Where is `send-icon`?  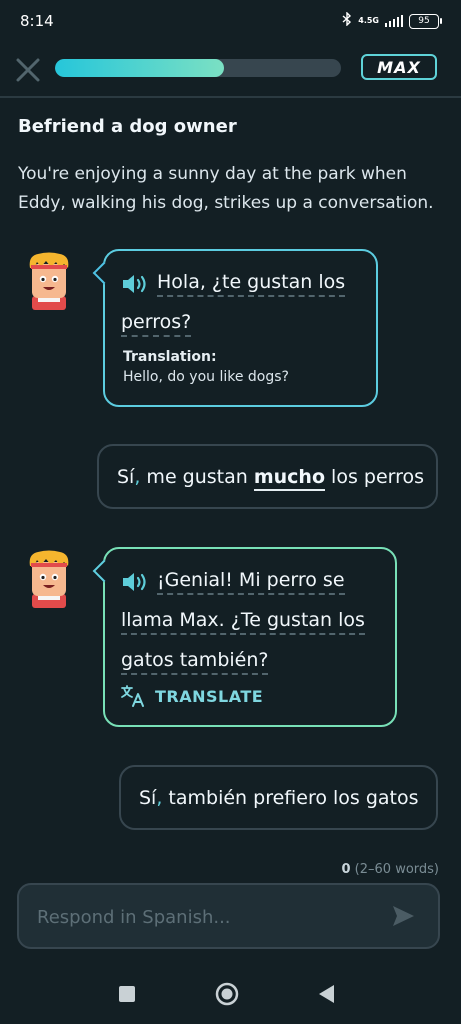
send-icon is located at coordinates (403, 916).